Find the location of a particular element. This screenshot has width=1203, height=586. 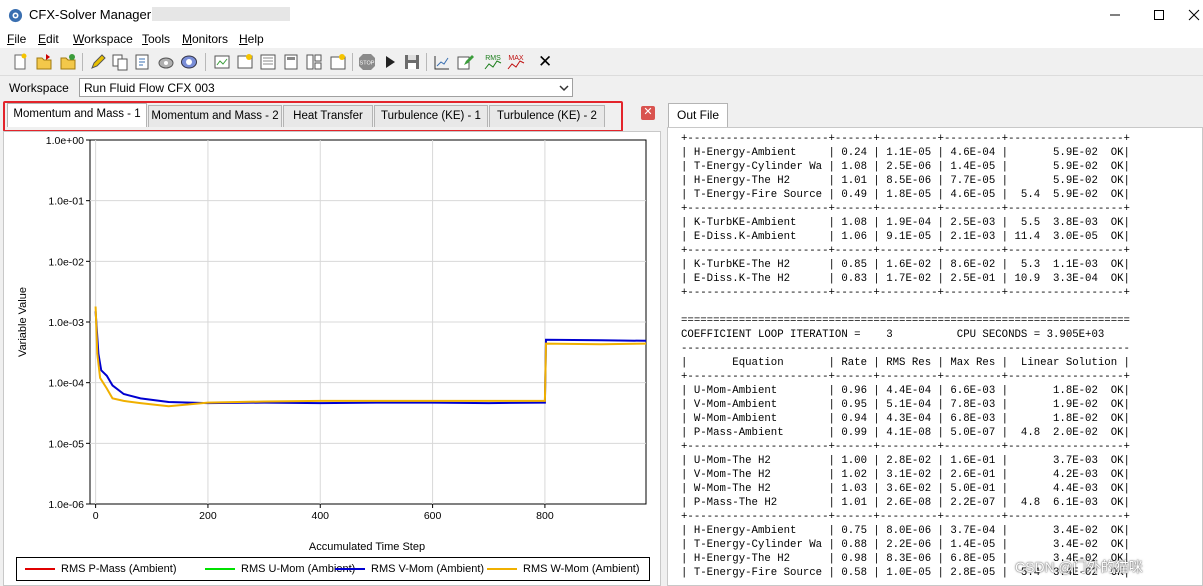

minimize-button is located at coordinates (1115, 15).